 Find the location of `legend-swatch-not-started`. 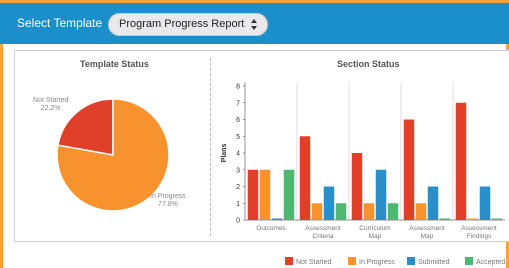

legend-swatch-not-started is located at coordinates (289, 261).